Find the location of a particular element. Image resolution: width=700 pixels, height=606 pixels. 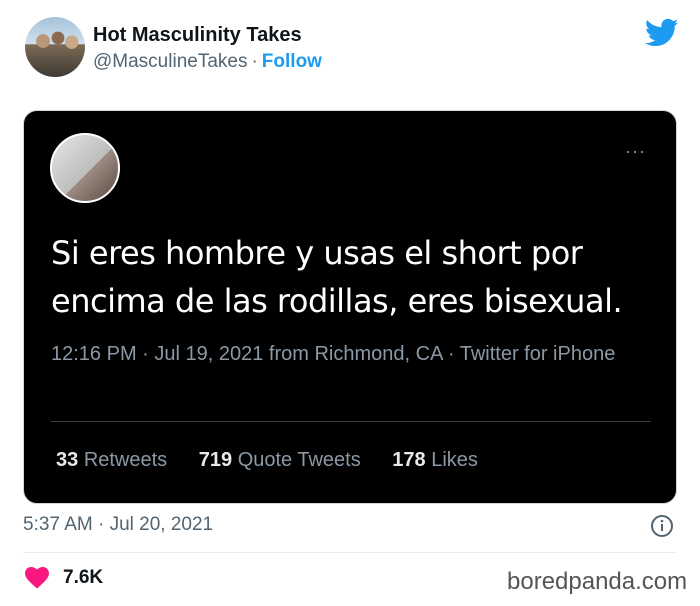

display-name: Hot Masculinity Takes is located at coordinates (197, 35).